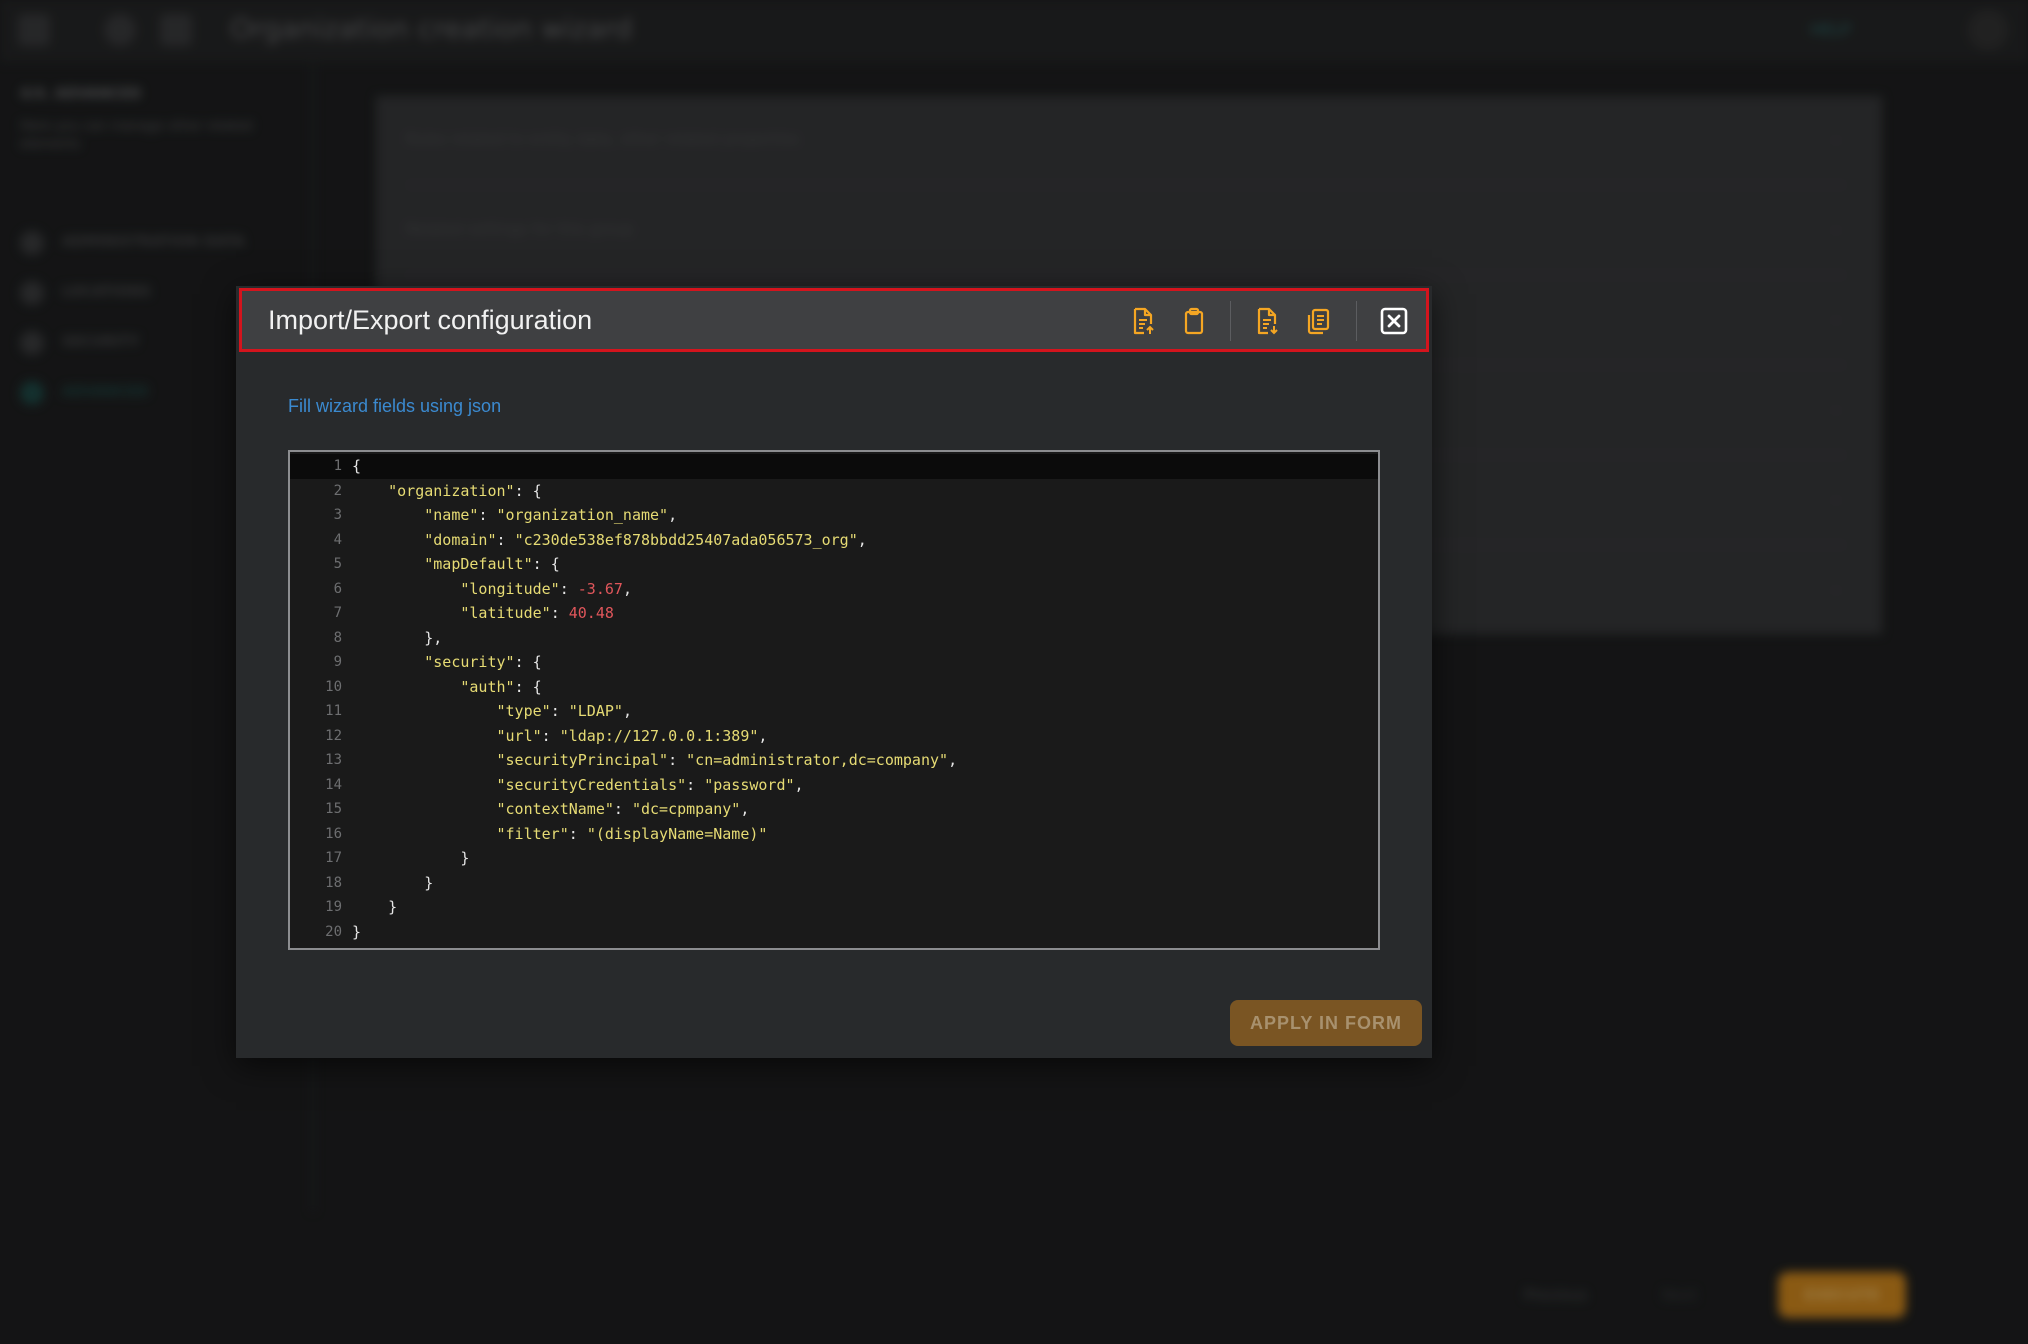 This screenshot has height=1344, width=2028. What do you see at coordinates (492, 589) in the screenshot?
I see `code-text: "longitude": -3.67,` at bounding box center [492, 589].